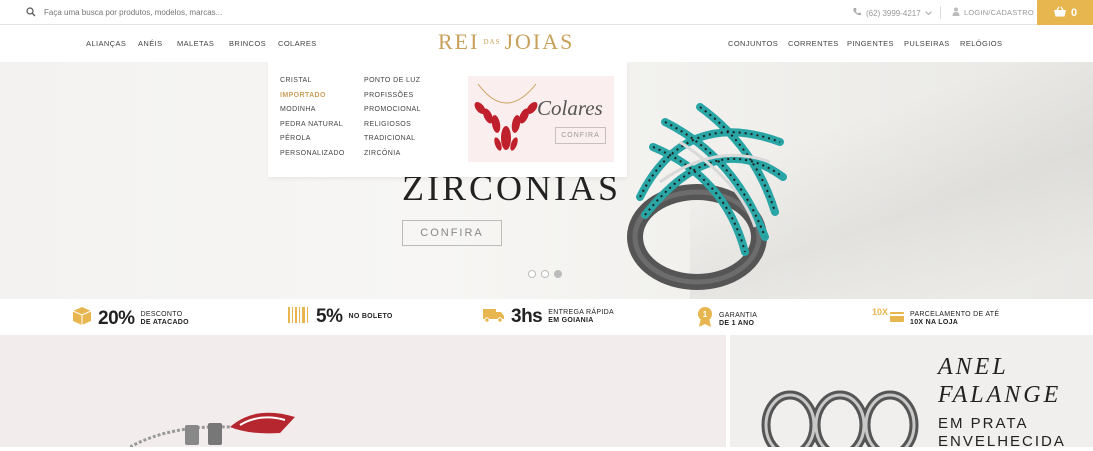 The width and height of the screenshot is (1093, 451). I want to click on benefit-line2: DE ATACADO, so click(164, 322).